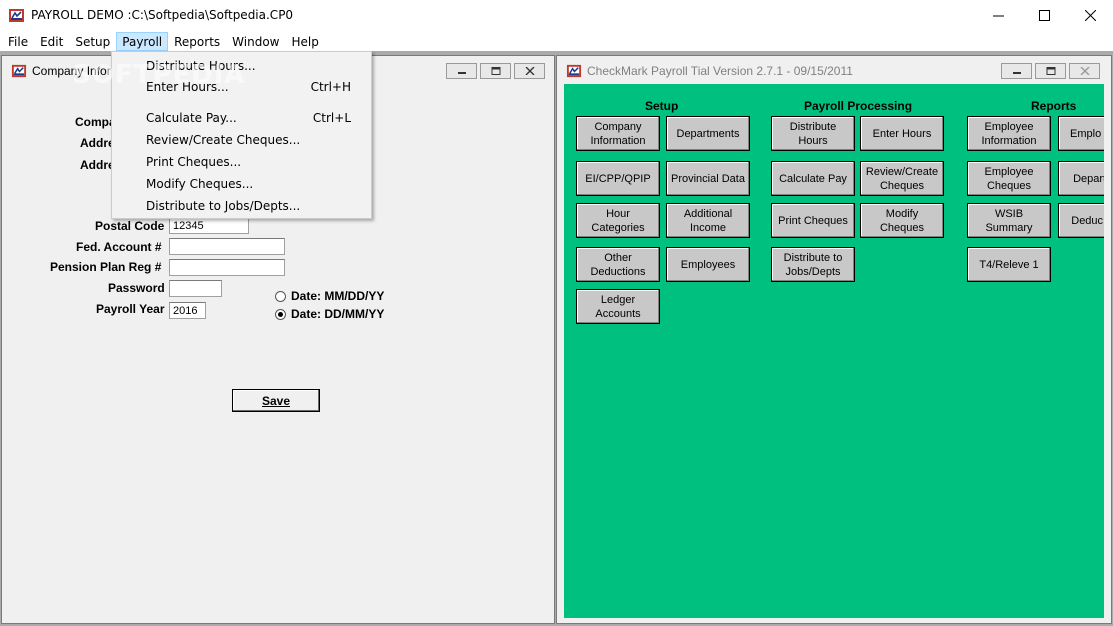  I want to click on company-window-close-button, so click(529, 71).